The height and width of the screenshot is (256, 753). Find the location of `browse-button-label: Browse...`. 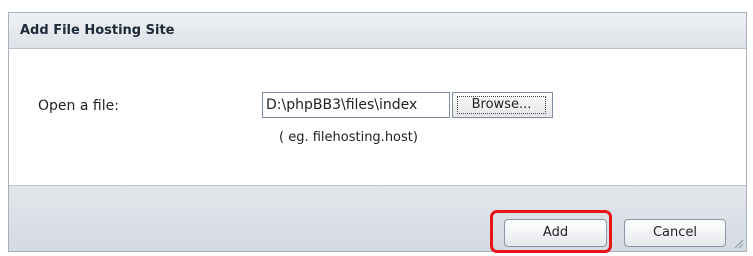

browse-button-label: Browse... is located at coordinates (501, 105).